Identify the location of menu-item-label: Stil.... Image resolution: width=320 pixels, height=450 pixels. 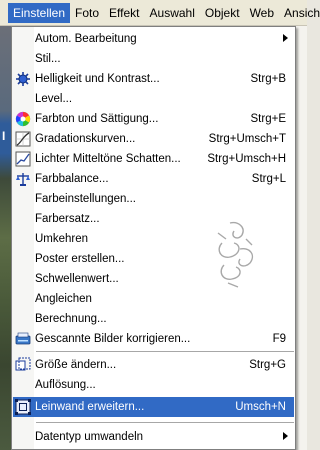
(48, 59).